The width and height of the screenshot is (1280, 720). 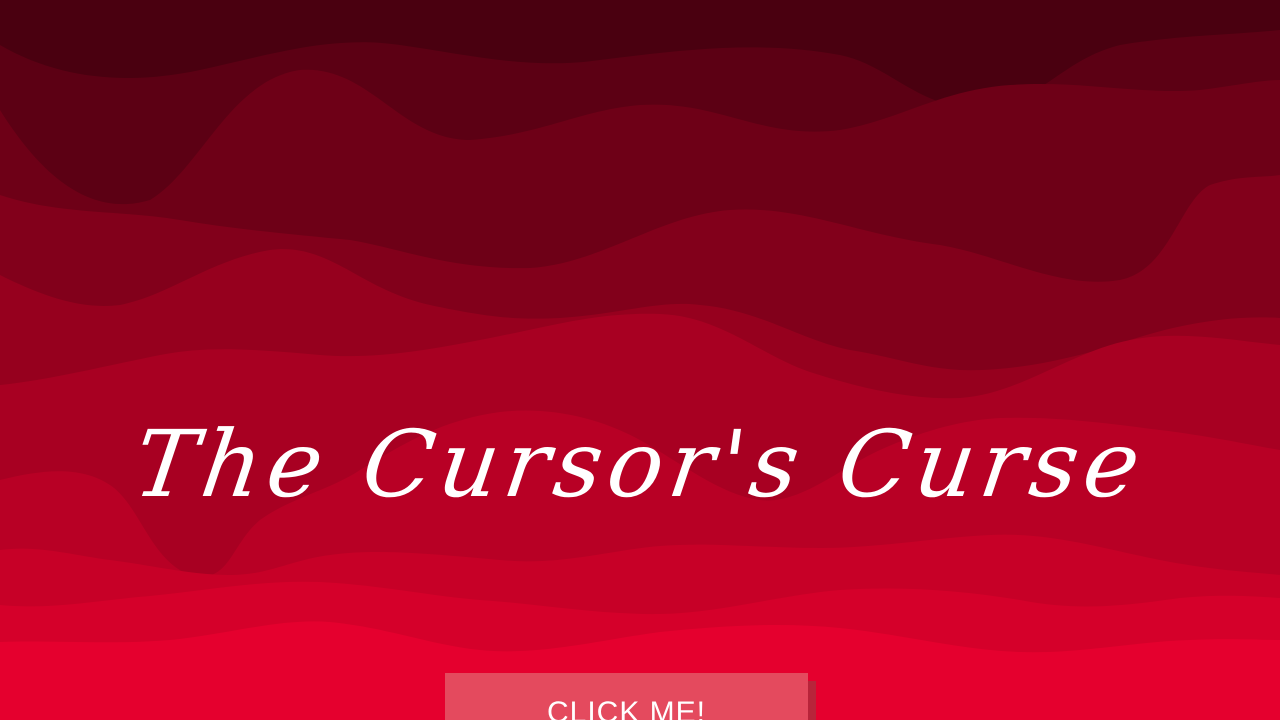 What do you see at coordinates (640, 464) in the screenshot?
I see `game-title: The Cursor's Curse` at bounding box center [640, 464].